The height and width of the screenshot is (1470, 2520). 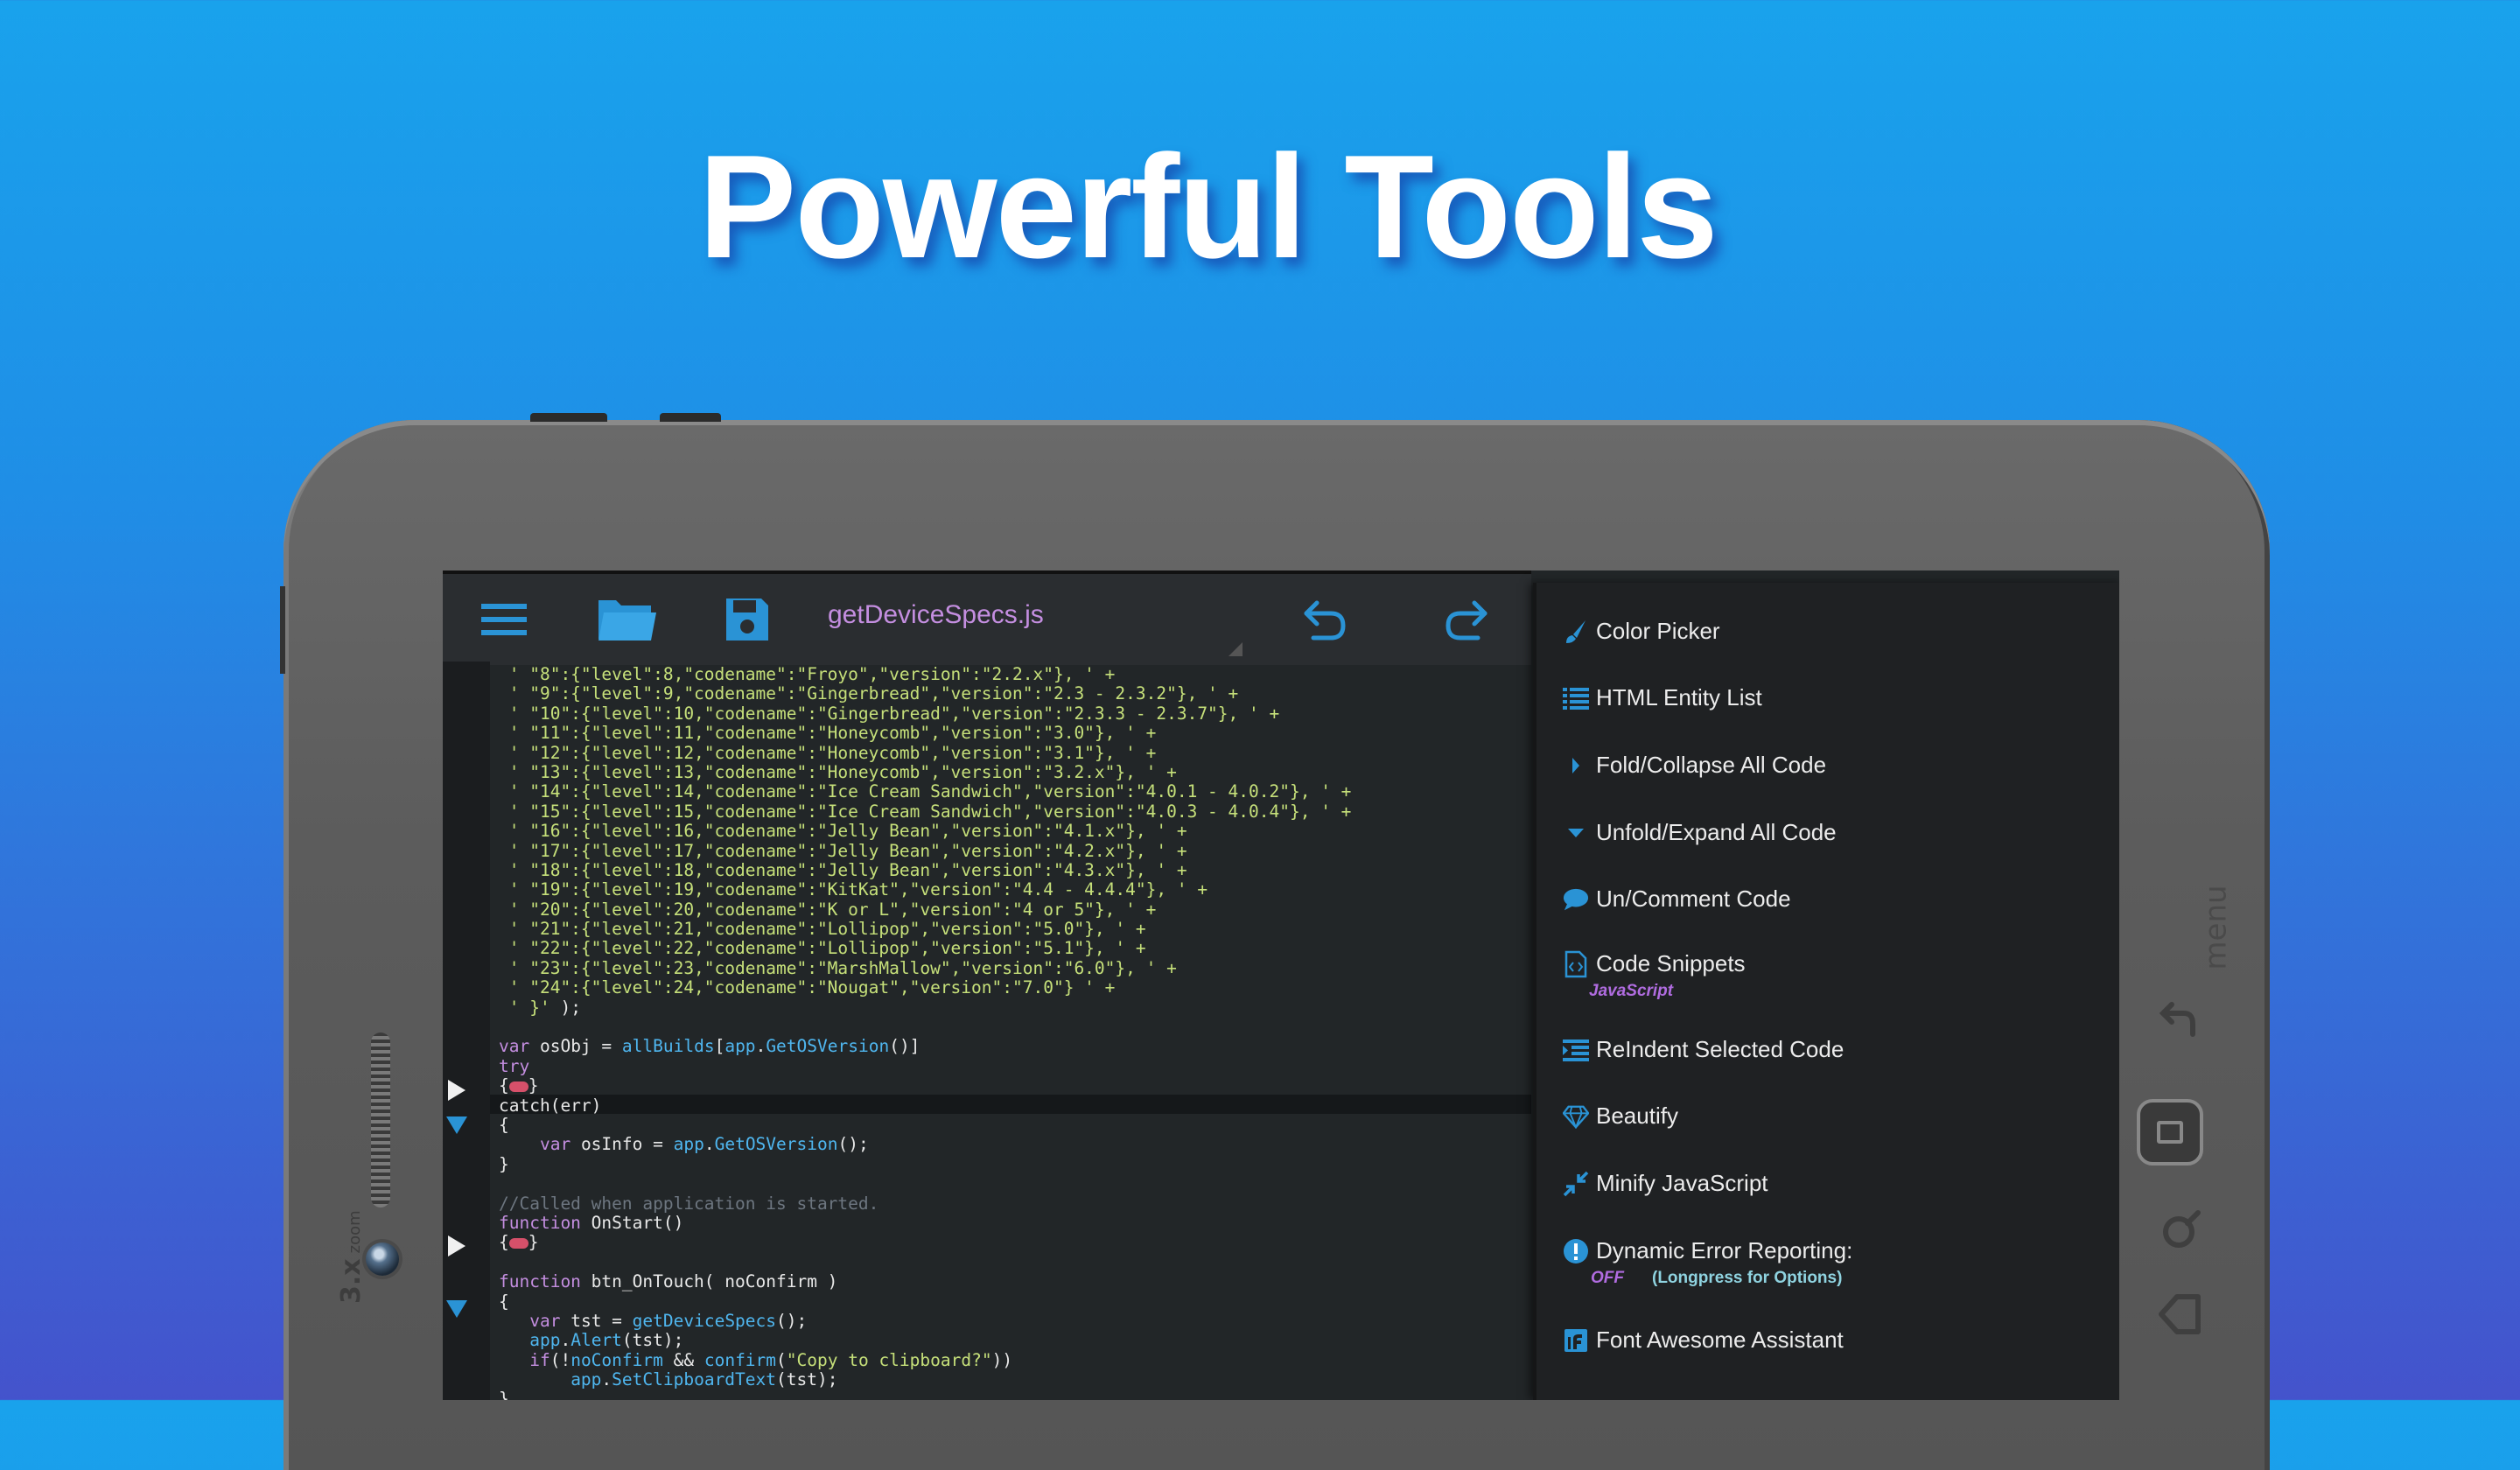 What do you see at coordinates (1015, 1281) in the screenshot?
I see `code-line: function btn_OnTouch( noConfirm )` at bounding box center [1015, 1281].